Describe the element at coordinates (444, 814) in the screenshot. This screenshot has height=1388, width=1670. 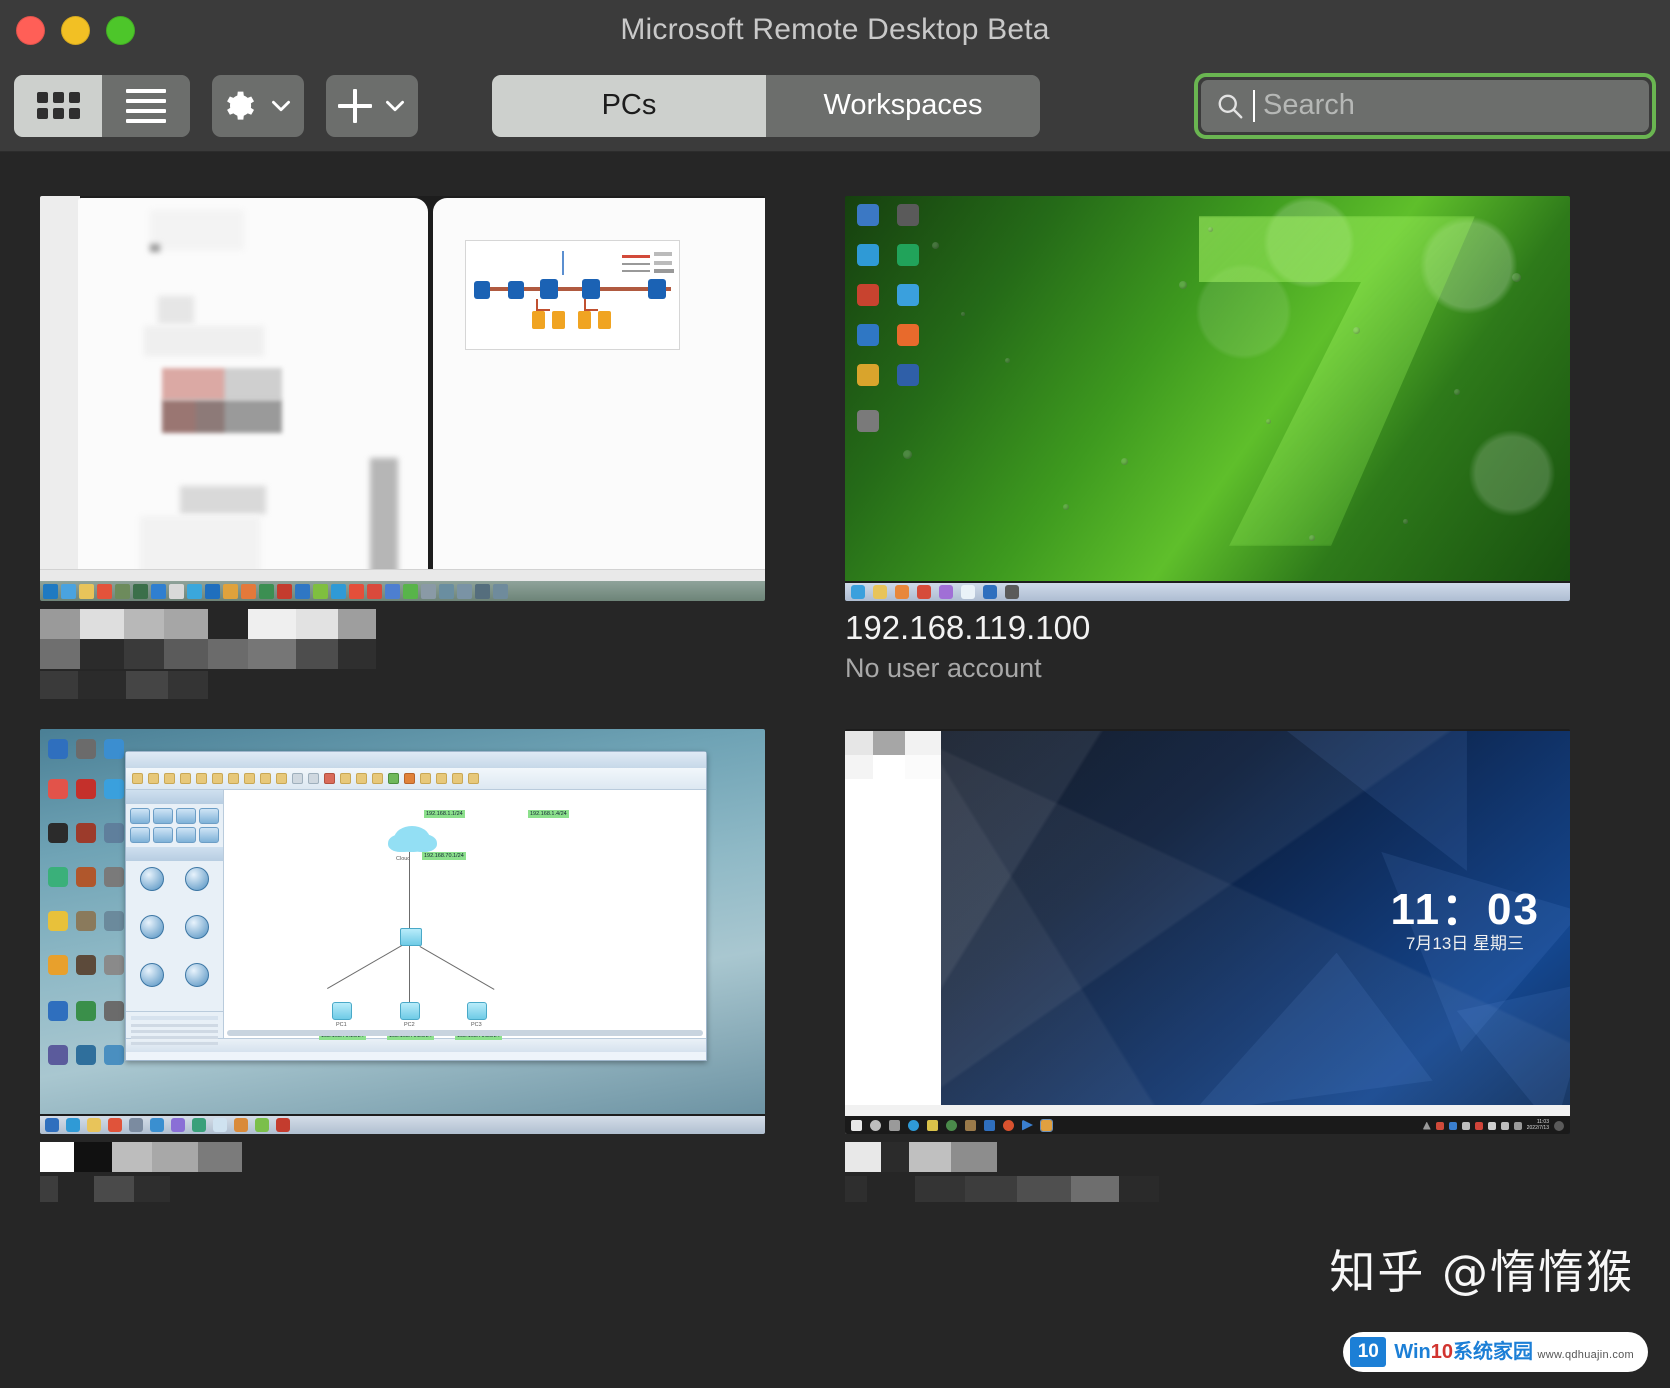
I see `topology-ip-tag: 192.168.1.1/24` at that location.